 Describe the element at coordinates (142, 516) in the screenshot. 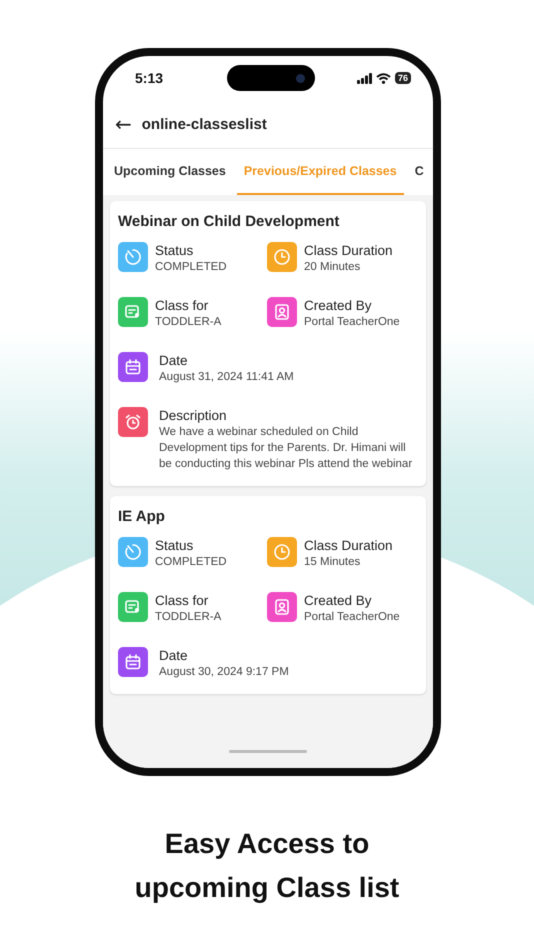

I see `class-title: IE App` at that location.